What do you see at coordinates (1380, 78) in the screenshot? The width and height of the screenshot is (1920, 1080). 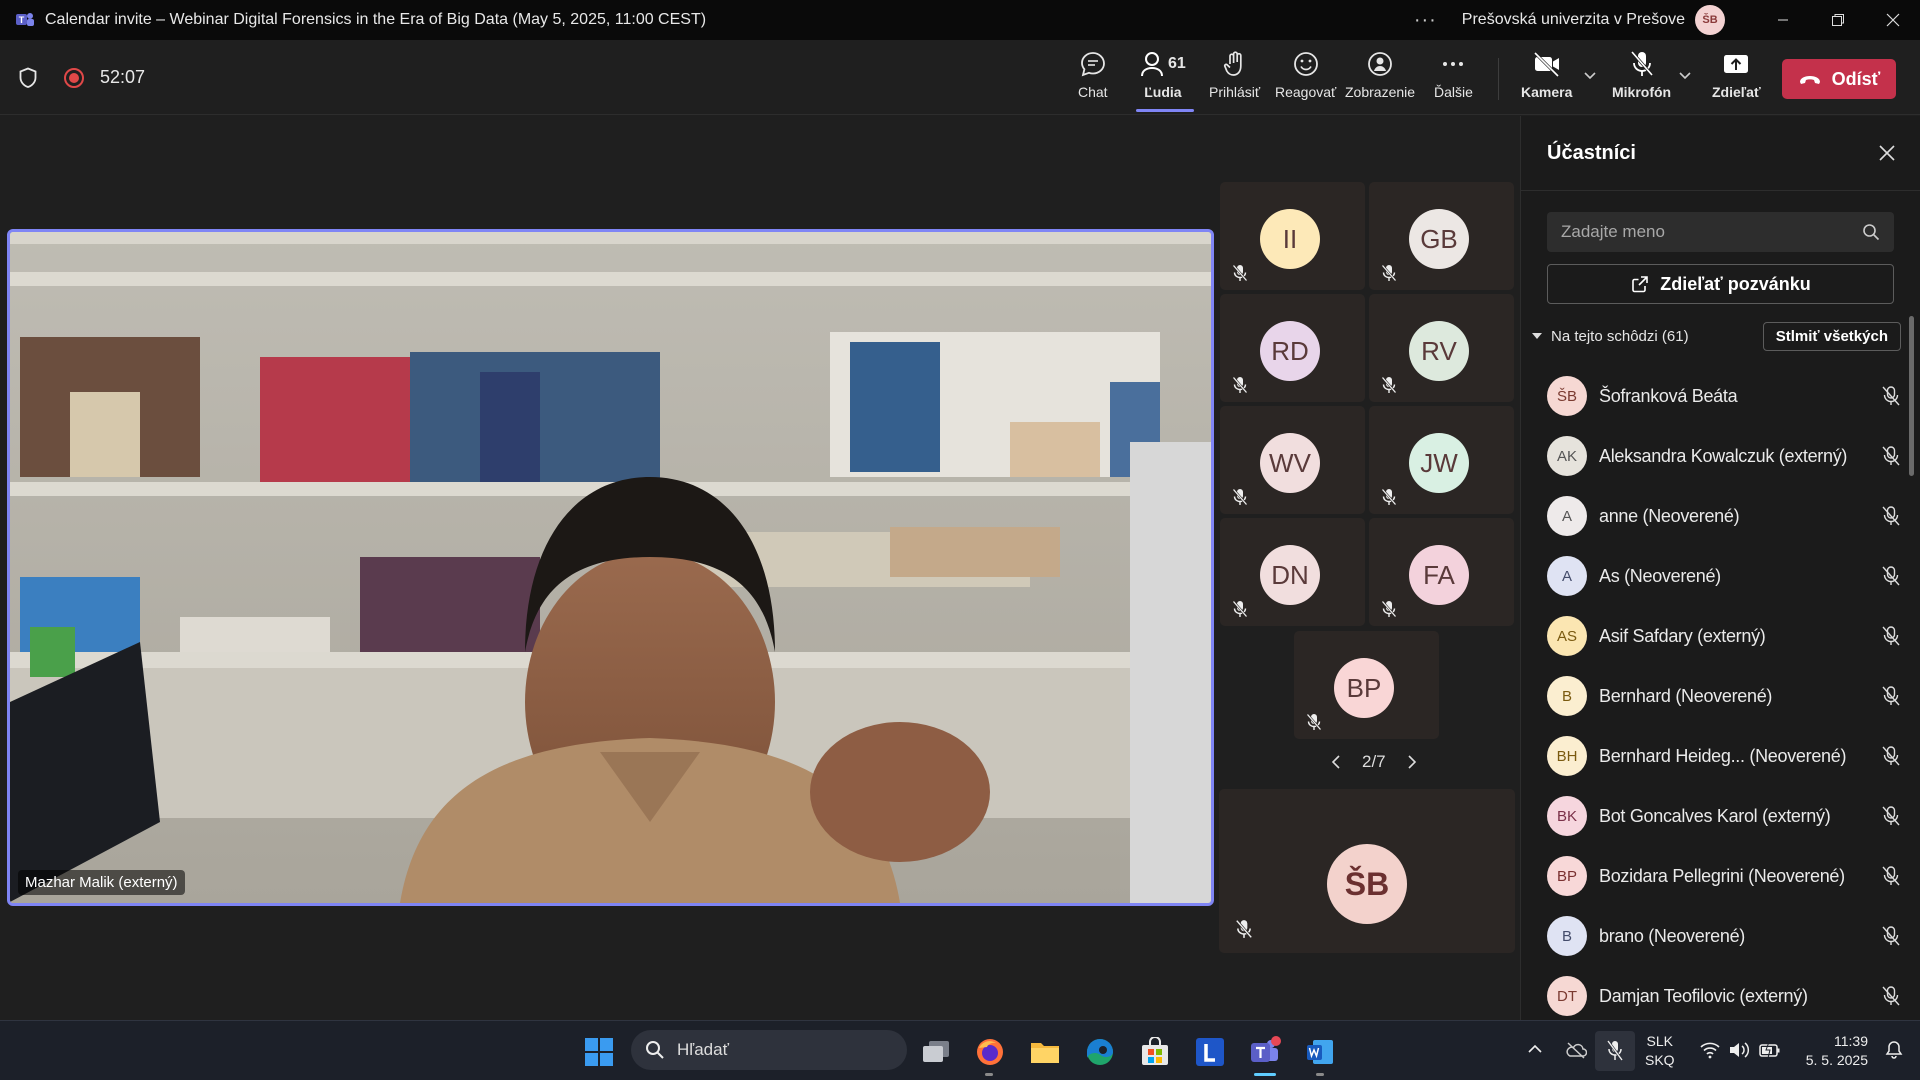 I see `view-button: Zobrazenie` at bounding box center [1380, 78].